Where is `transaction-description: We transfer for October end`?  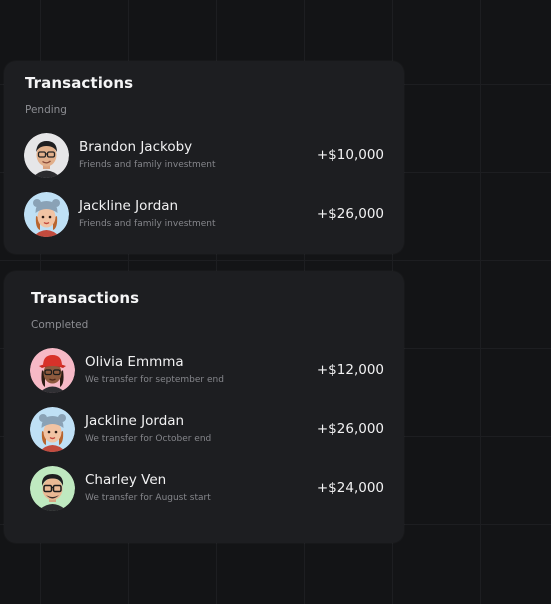 transaction-description: We transfer for October end is located at coordinates (148, 439).